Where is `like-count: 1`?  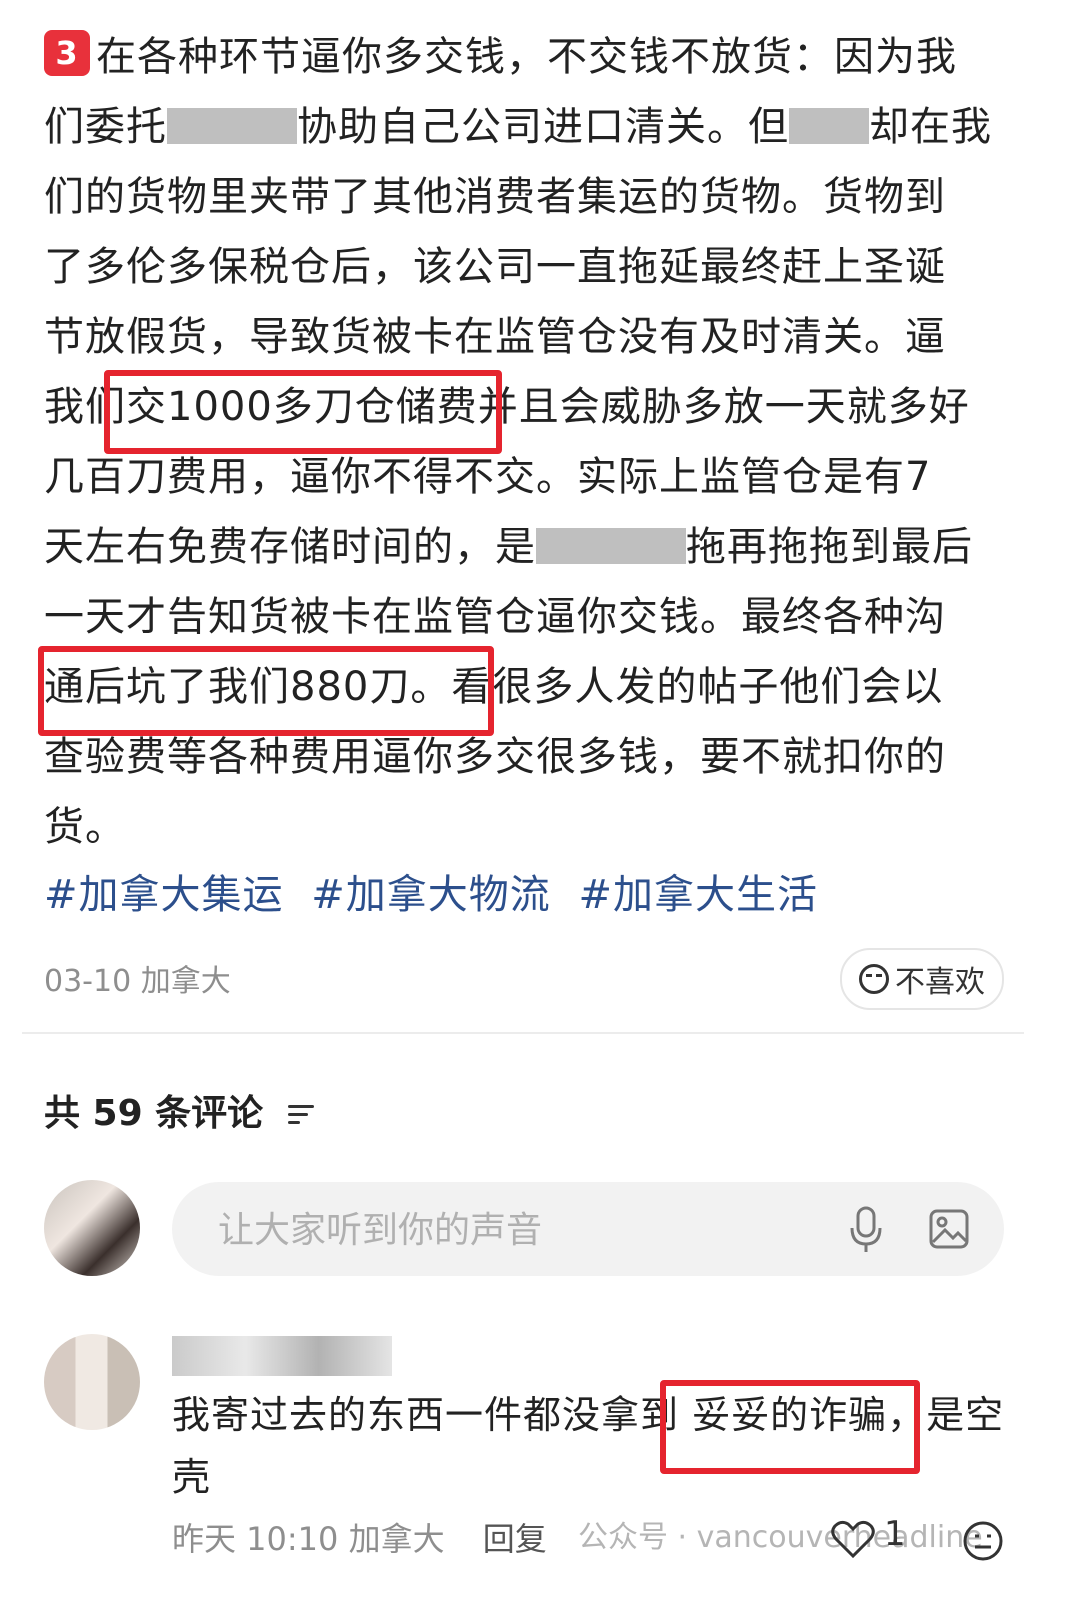
like-count: 1 is located at coordinates (895, 1534).